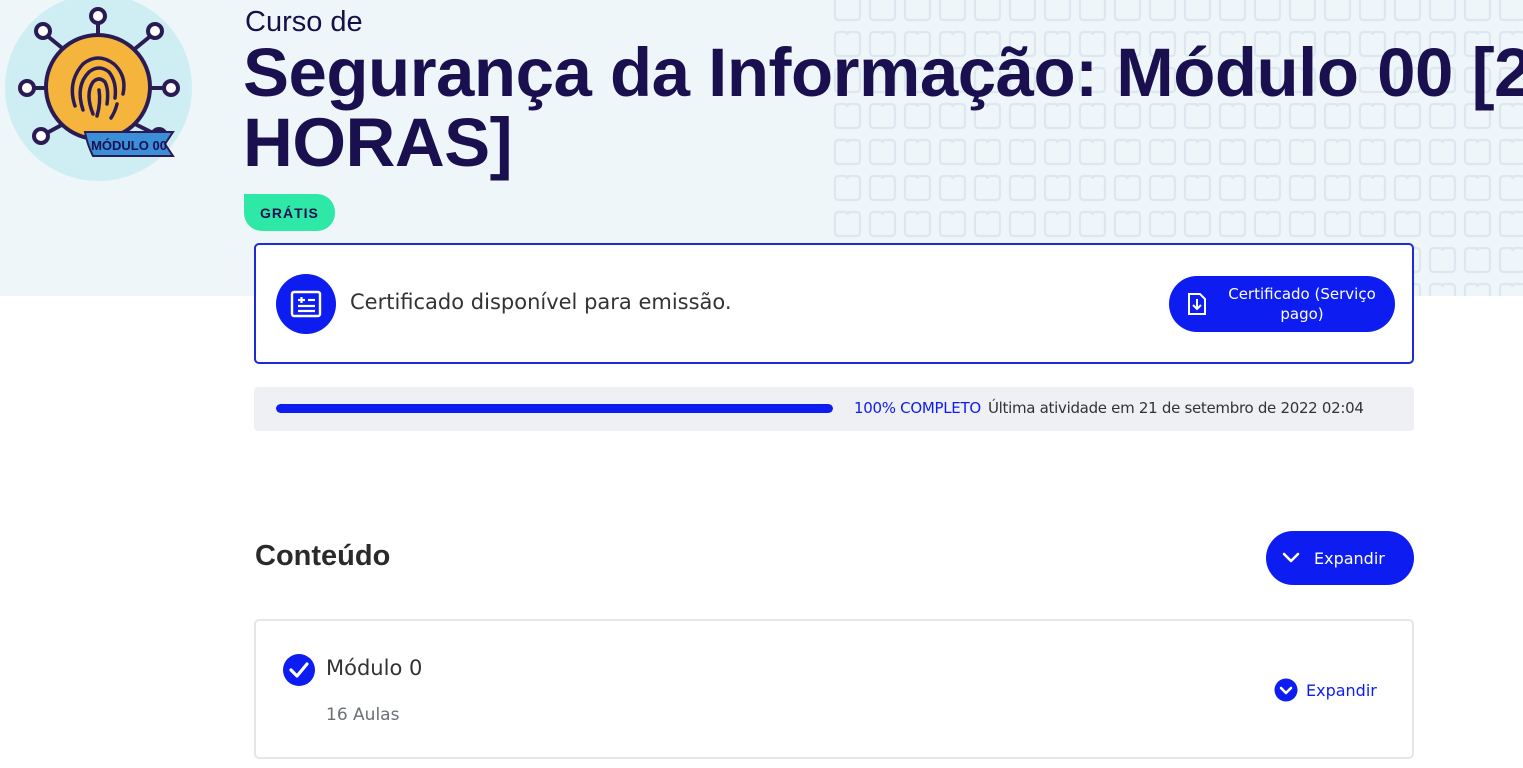  I want to click on progress-percent: 100% COMPLETO, so click(917, 408).